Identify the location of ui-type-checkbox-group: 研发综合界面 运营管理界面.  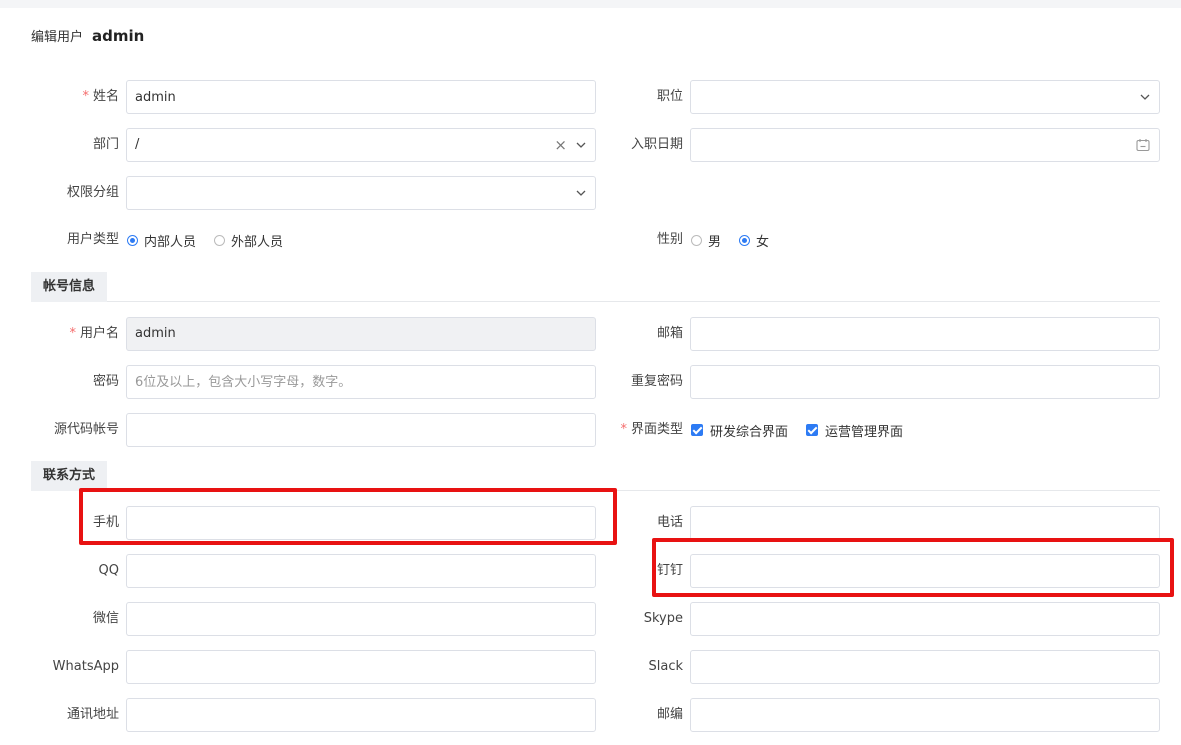
(806, 430).